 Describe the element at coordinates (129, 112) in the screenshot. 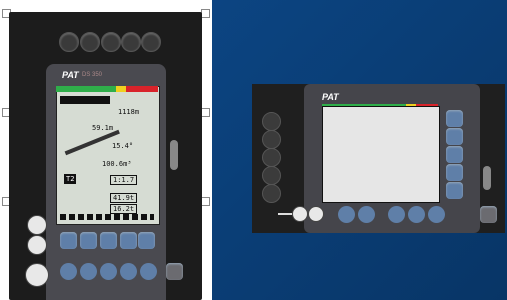

I see `lcd-value: 1118m` at that location.